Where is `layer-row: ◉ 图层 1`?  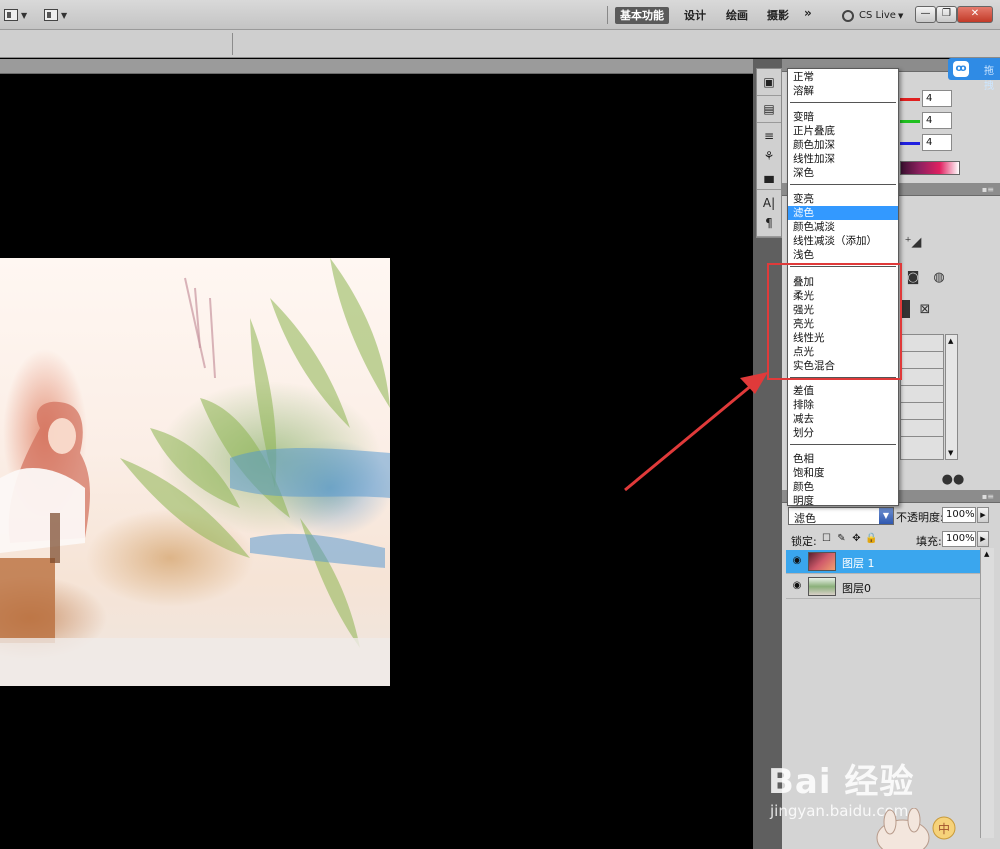 layer-row: ◉ 图层 1 is located at coordinates (883, 562).